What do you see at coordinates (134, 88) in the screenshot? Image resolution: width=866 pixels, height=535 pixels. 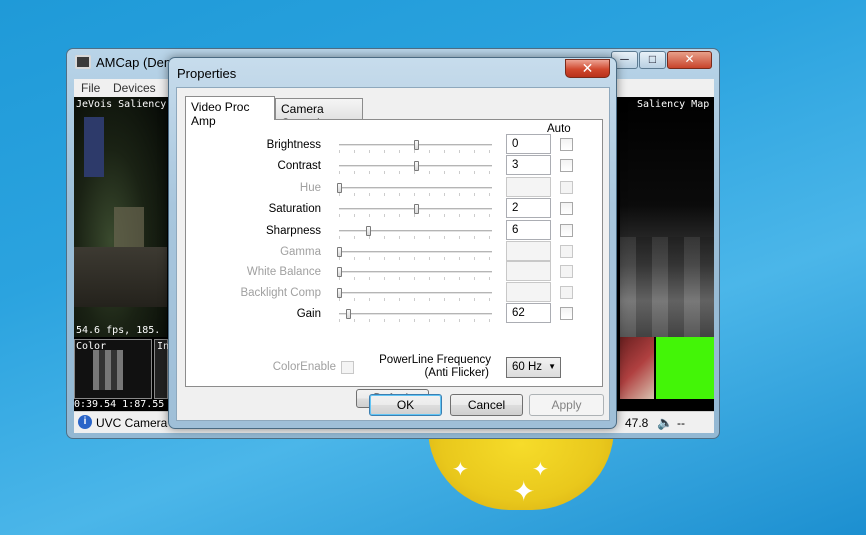 I see `menu-devices: Devices` at bounding box center [134, 88].